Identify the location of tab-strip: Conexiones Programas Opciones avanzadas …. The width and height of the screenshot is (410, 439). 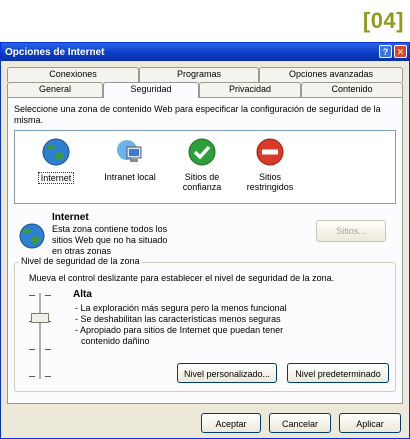
(205, 82).